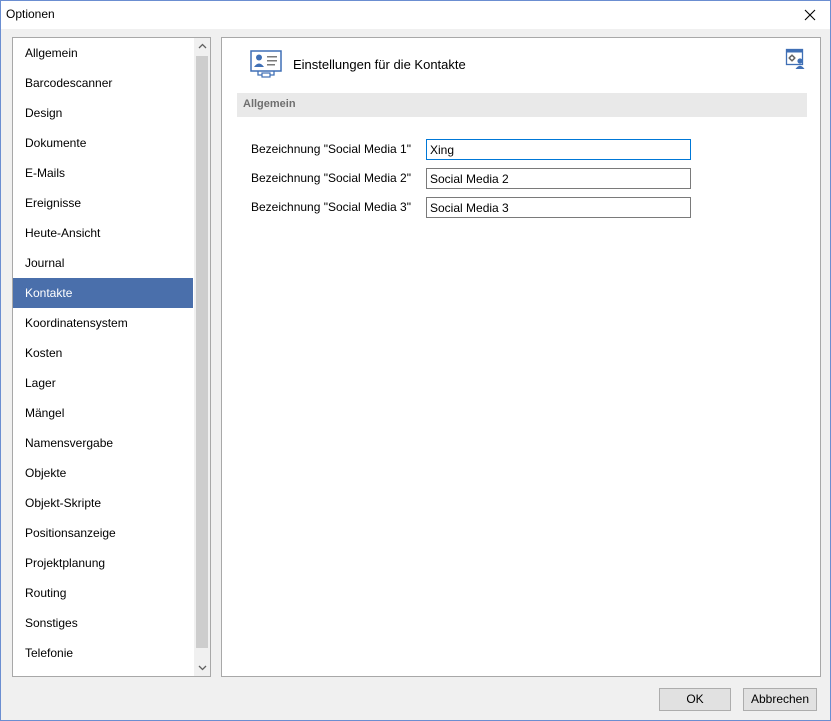 Image resolution: width=831 pixels, height=721 pixels. I want to click on sidebar-item-telefonie: Telefonie, so click(103, 653).